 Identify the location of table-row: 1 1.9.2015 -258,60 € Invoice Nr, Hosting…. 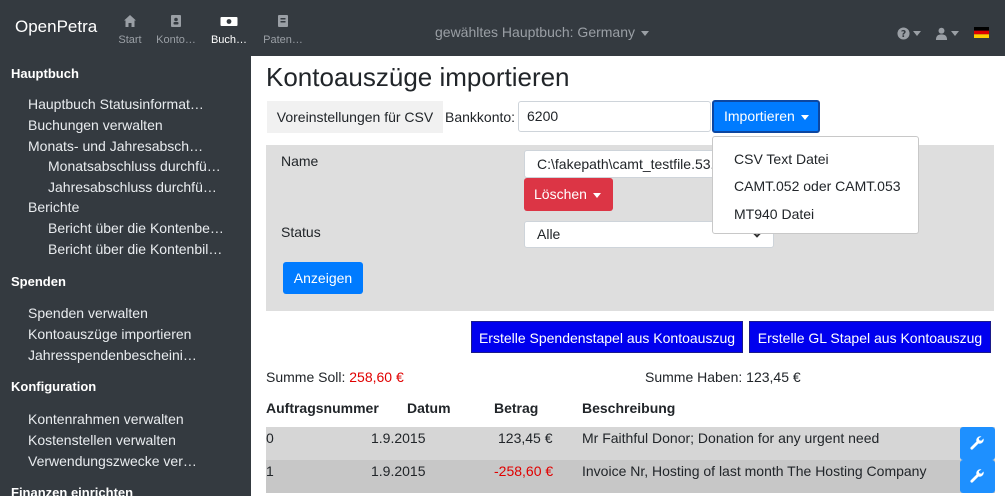
(630, 476).